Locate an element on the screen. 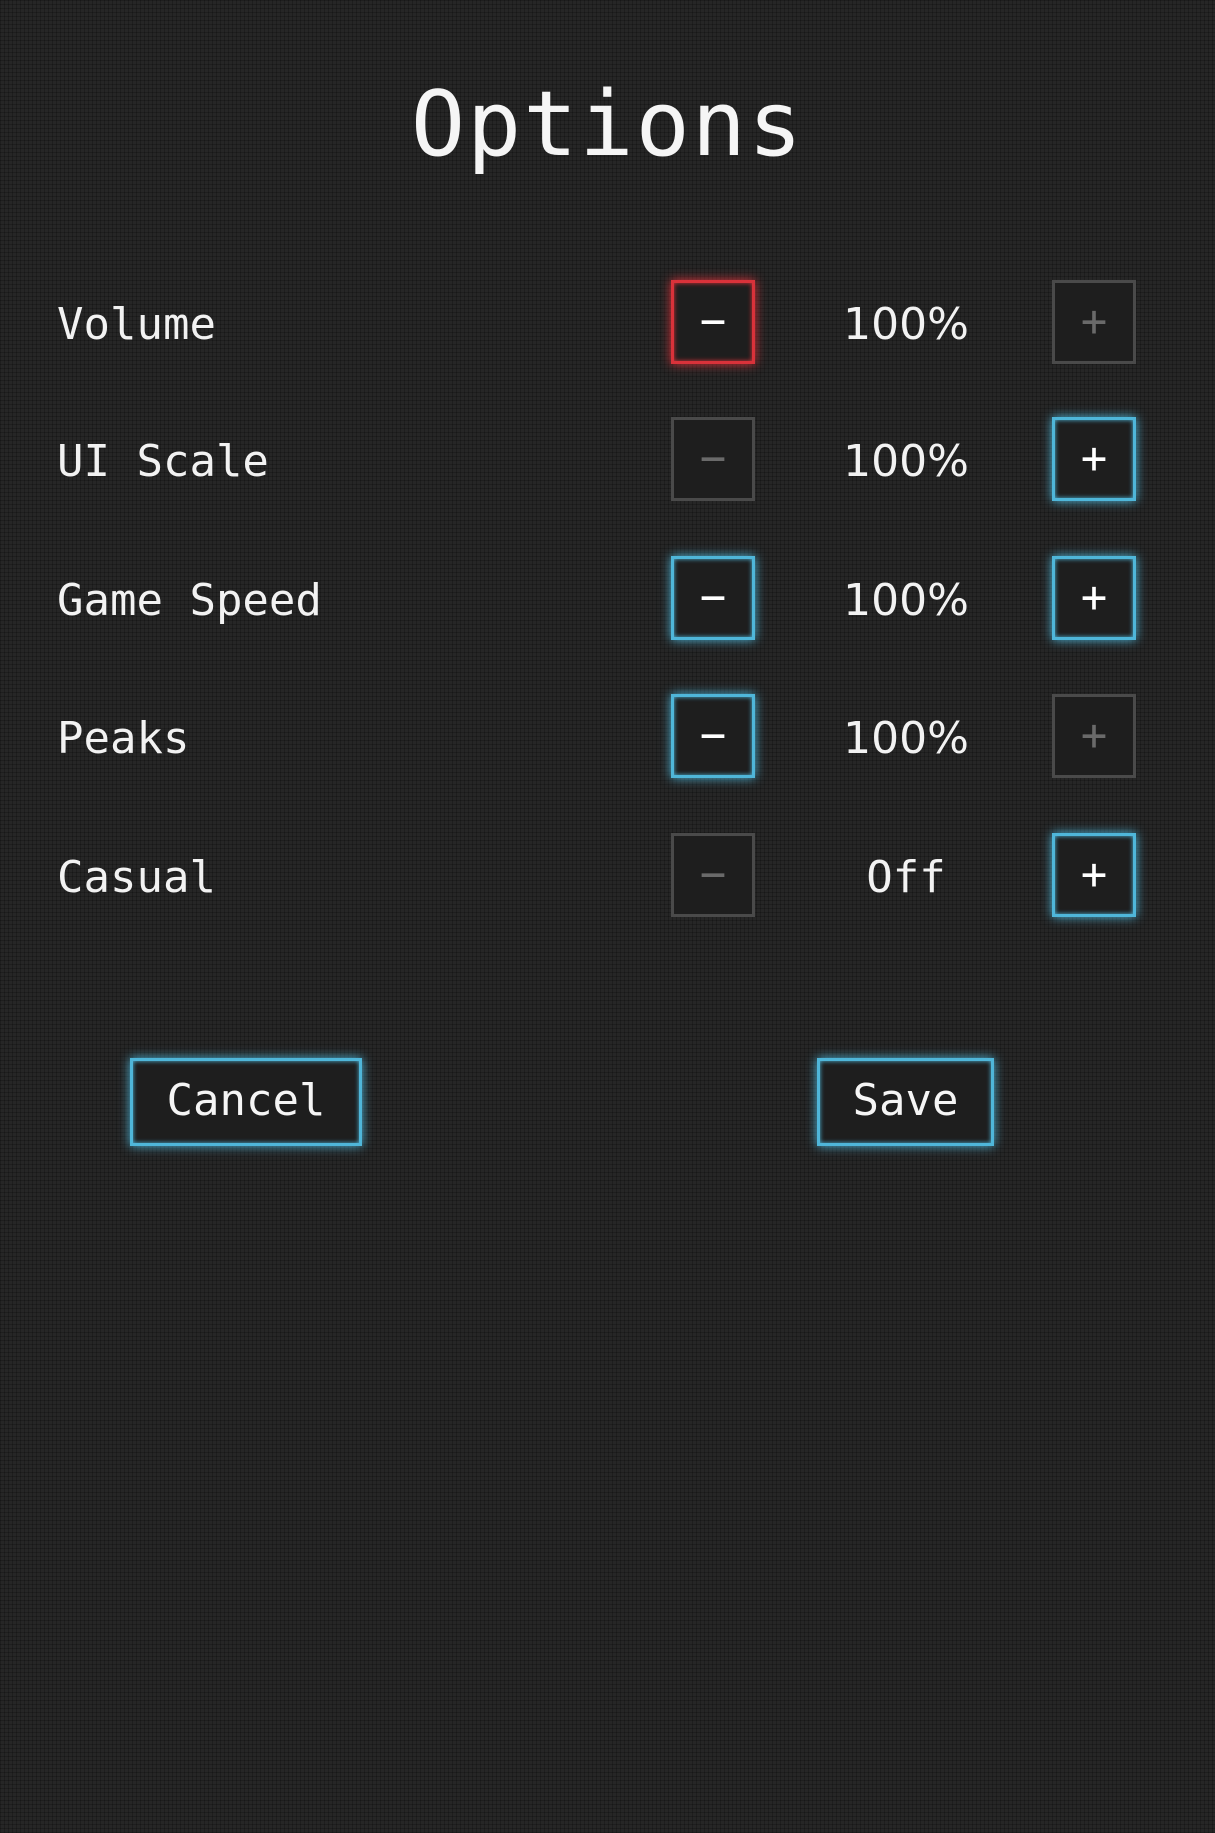  setting-row-peaks: Peaks − 100% + is located at coordinates (607, 739).